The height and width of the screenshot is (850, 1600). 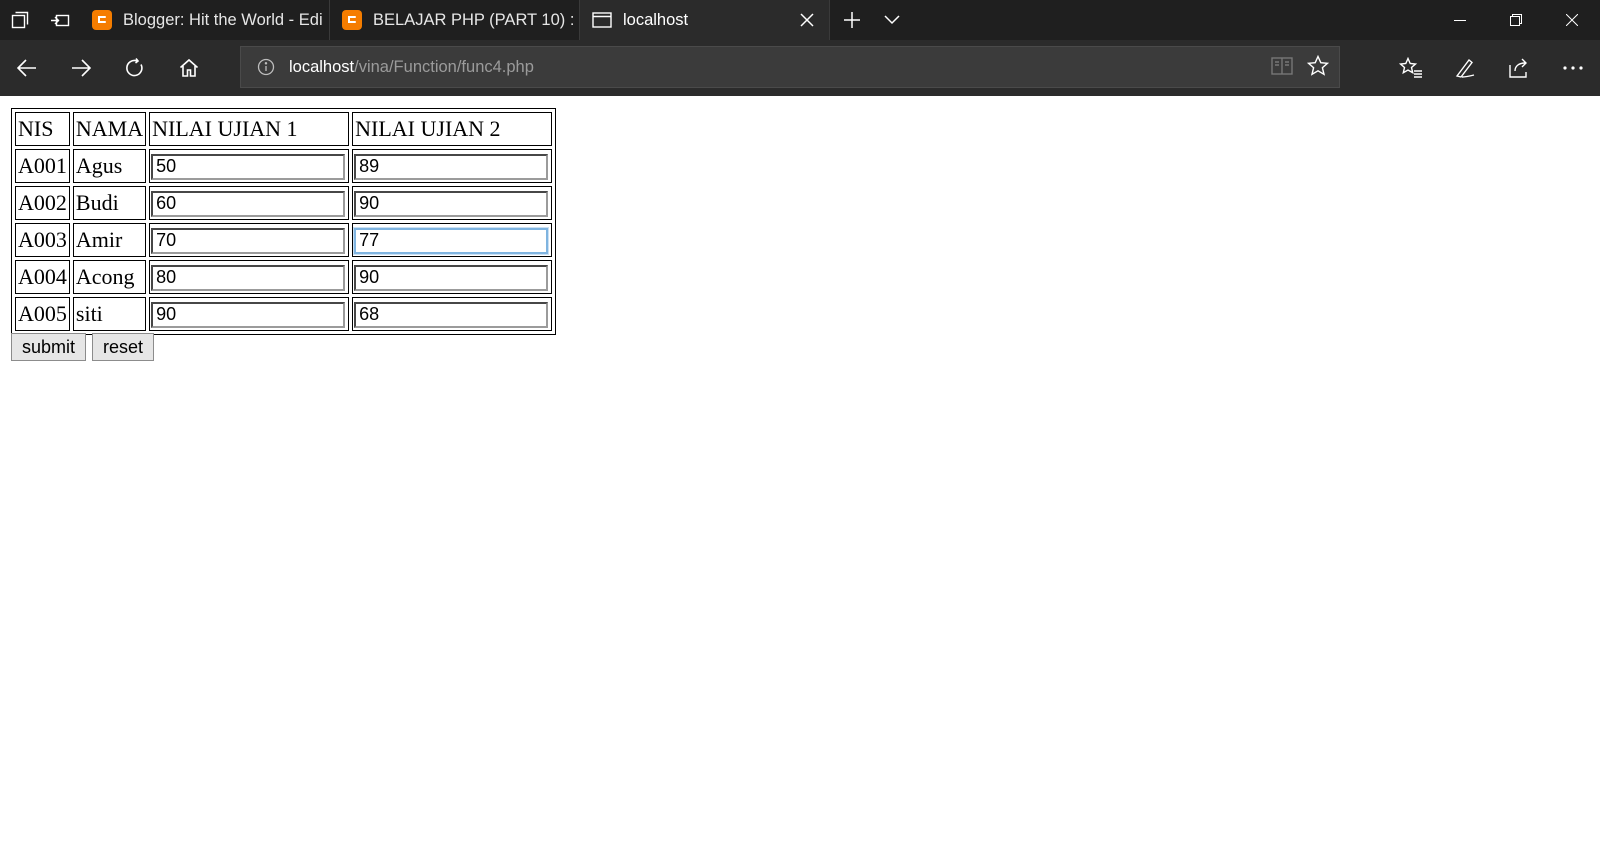 What do you see at coordinates (444, 66) in the screenshot?
I see `url-path: /vina/Function/func4.php` at bounding box center [444, 66].